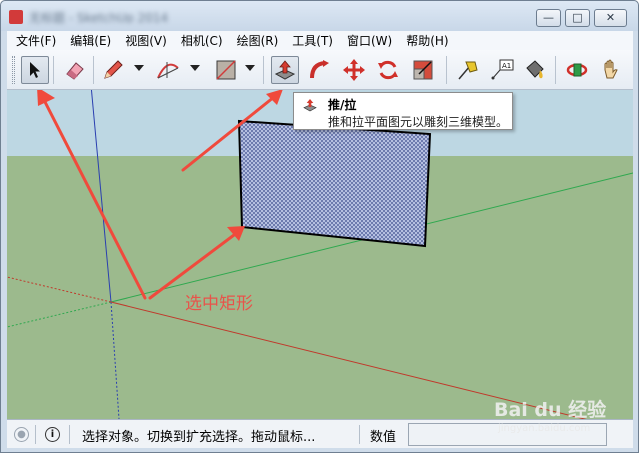 Image resolution: width=639 pixels, height=453 pixels. What do you see at coordinates (21, 434) in the screenshot?
I see `geolocation-icon: ●` at bounding box center [21, 434].